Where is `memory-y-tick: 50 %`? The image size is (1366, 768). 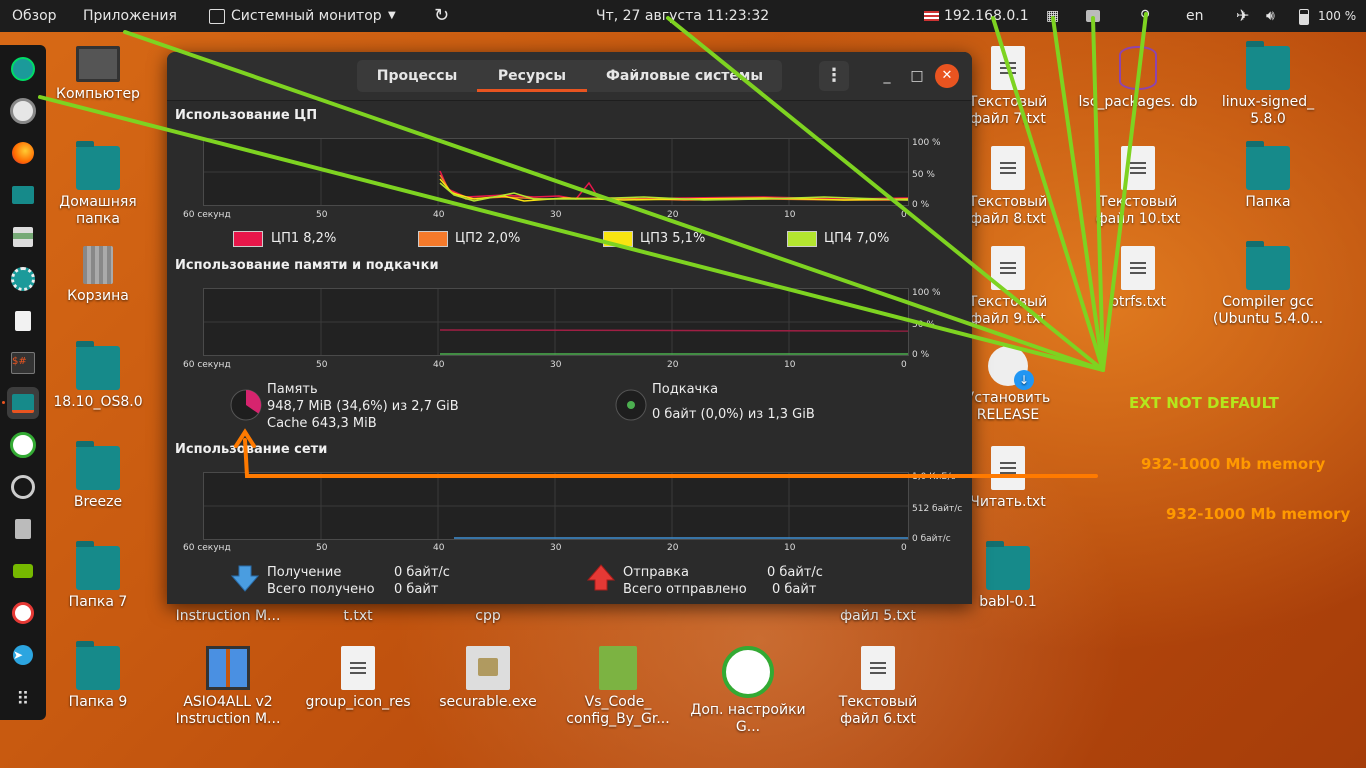 memory-y-tick: 50 % is located at coordinates (923, 325).